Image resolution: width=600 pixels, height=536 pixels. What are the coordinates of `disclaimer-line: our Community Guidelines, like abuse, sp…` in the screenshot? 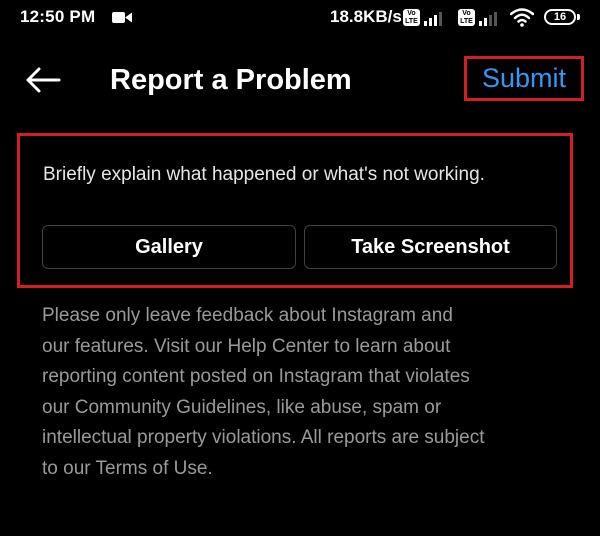 It's located at (242, 407).